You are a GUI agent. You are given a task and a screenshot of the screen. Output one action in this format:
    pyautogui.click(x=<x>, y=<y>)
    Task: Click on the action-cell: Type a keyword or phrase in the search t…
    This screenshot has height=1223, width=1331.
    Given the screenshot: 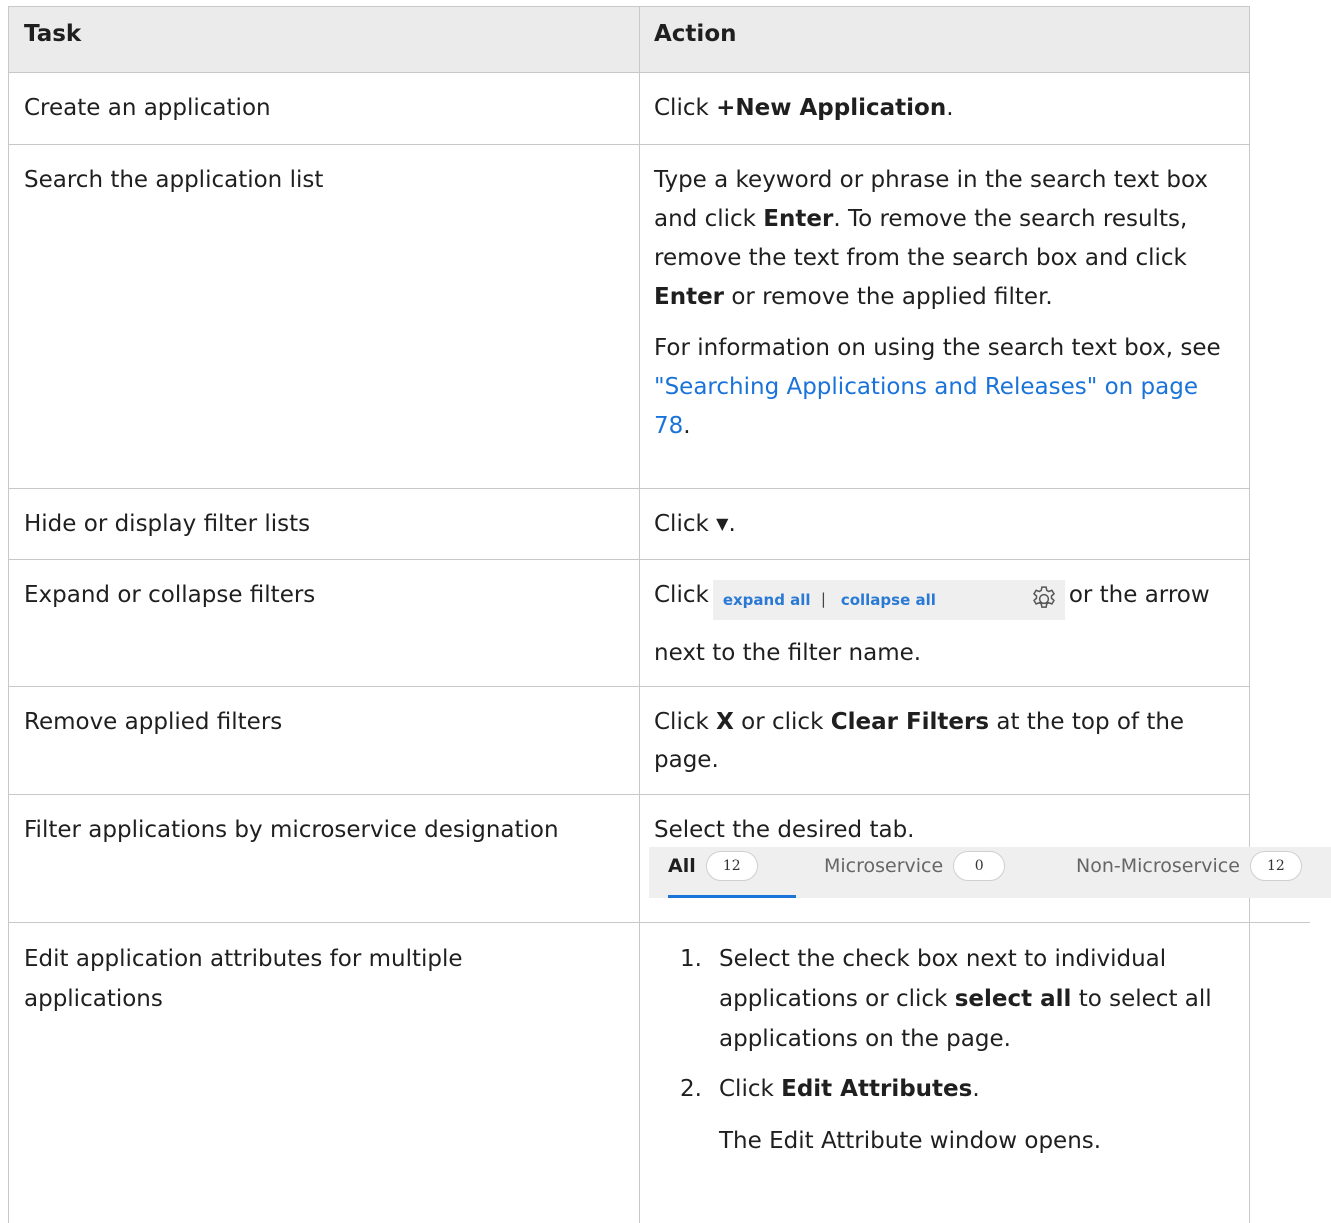 What is the action you would take?
    pyautogui.click(x=944, y=303)
    